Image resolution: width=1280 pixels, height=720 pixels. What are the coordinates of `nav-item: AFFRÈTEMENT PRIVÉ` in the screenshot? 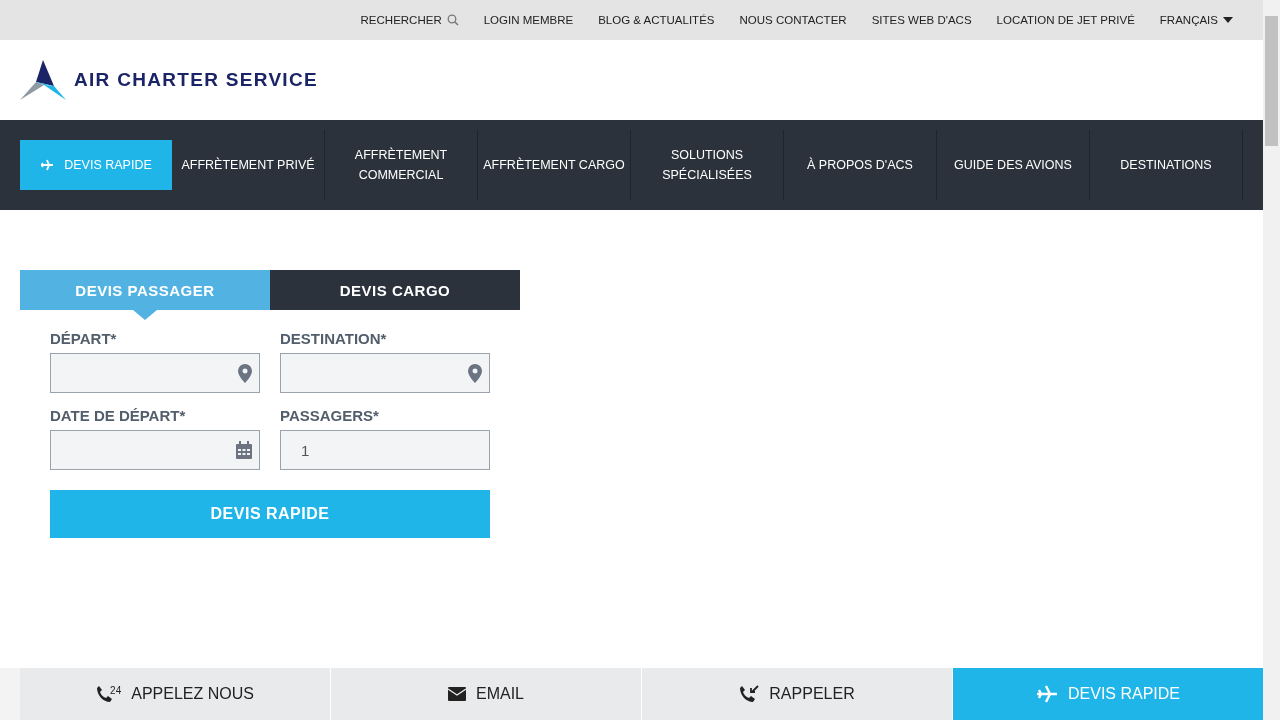 It's located at (248, 165).